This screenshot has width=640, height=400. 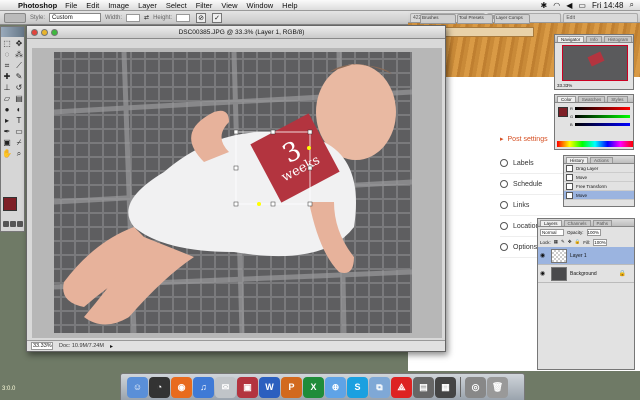 What do you see at coordinates (497, 387) in the screenshot?
I see `trash-icon: 🗑` at bounding box center [497, 387].